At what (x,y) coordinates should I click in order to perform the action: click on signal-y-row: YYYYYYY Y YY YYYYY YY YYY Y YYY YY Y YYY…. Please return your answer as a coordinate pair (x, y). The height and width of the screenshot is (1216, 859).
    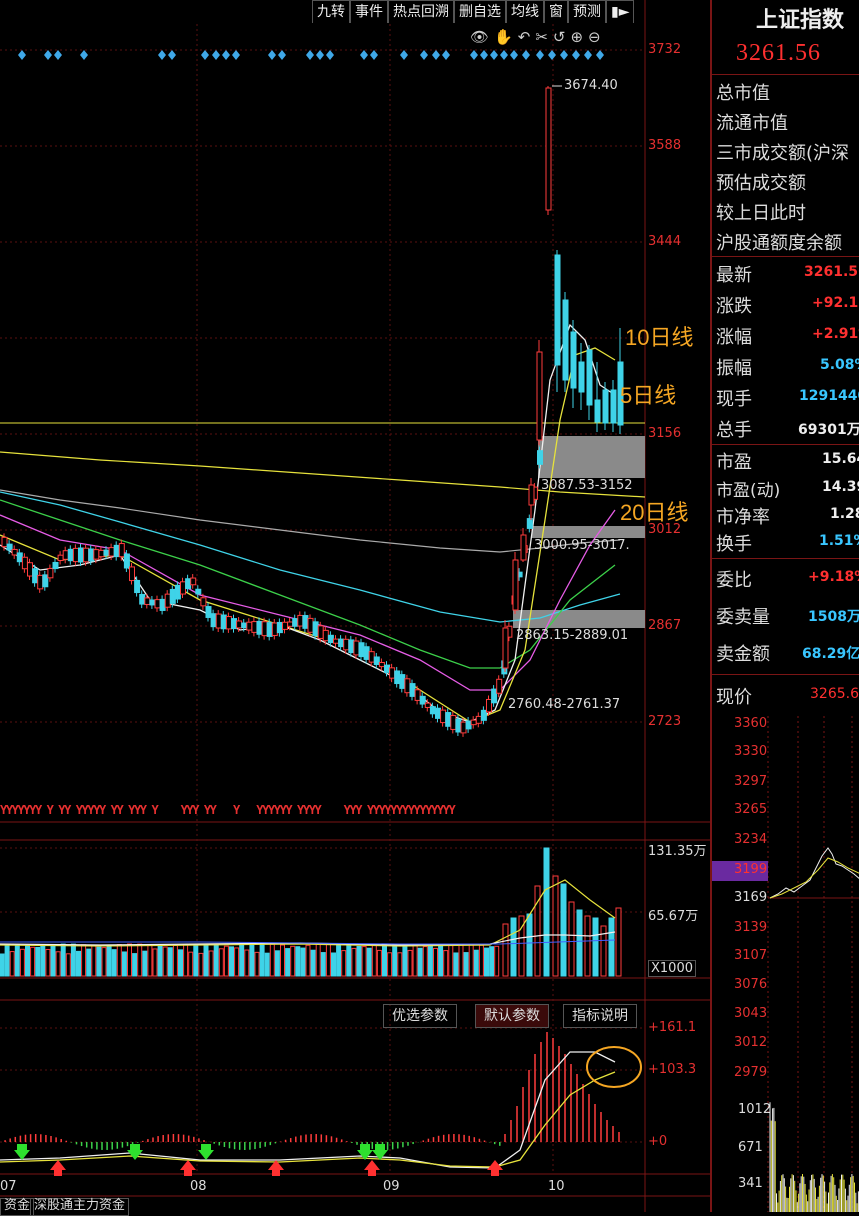
    Looking at the image, I should click on (228, 810).